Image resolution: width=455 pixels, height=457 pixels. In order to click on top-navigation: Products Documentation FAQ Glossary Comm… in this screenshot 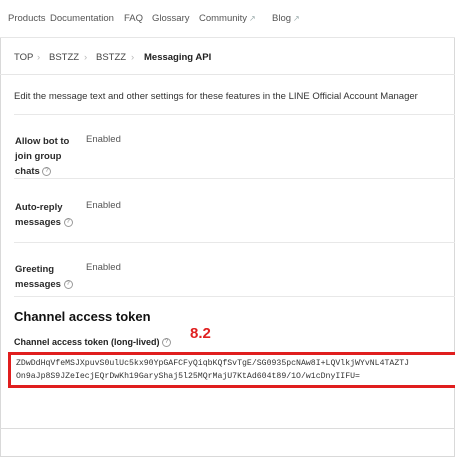, I will do `click(227, 19)`.